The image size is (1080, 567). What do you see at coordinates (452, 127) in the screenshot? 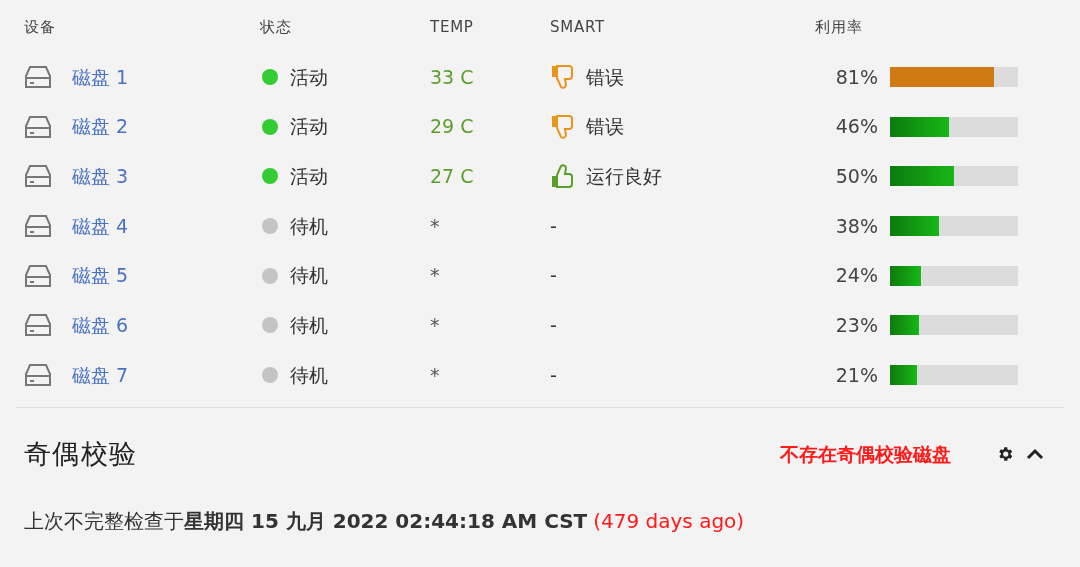
I see `temperature-text: 29 C` at bounding box center [452, 127].